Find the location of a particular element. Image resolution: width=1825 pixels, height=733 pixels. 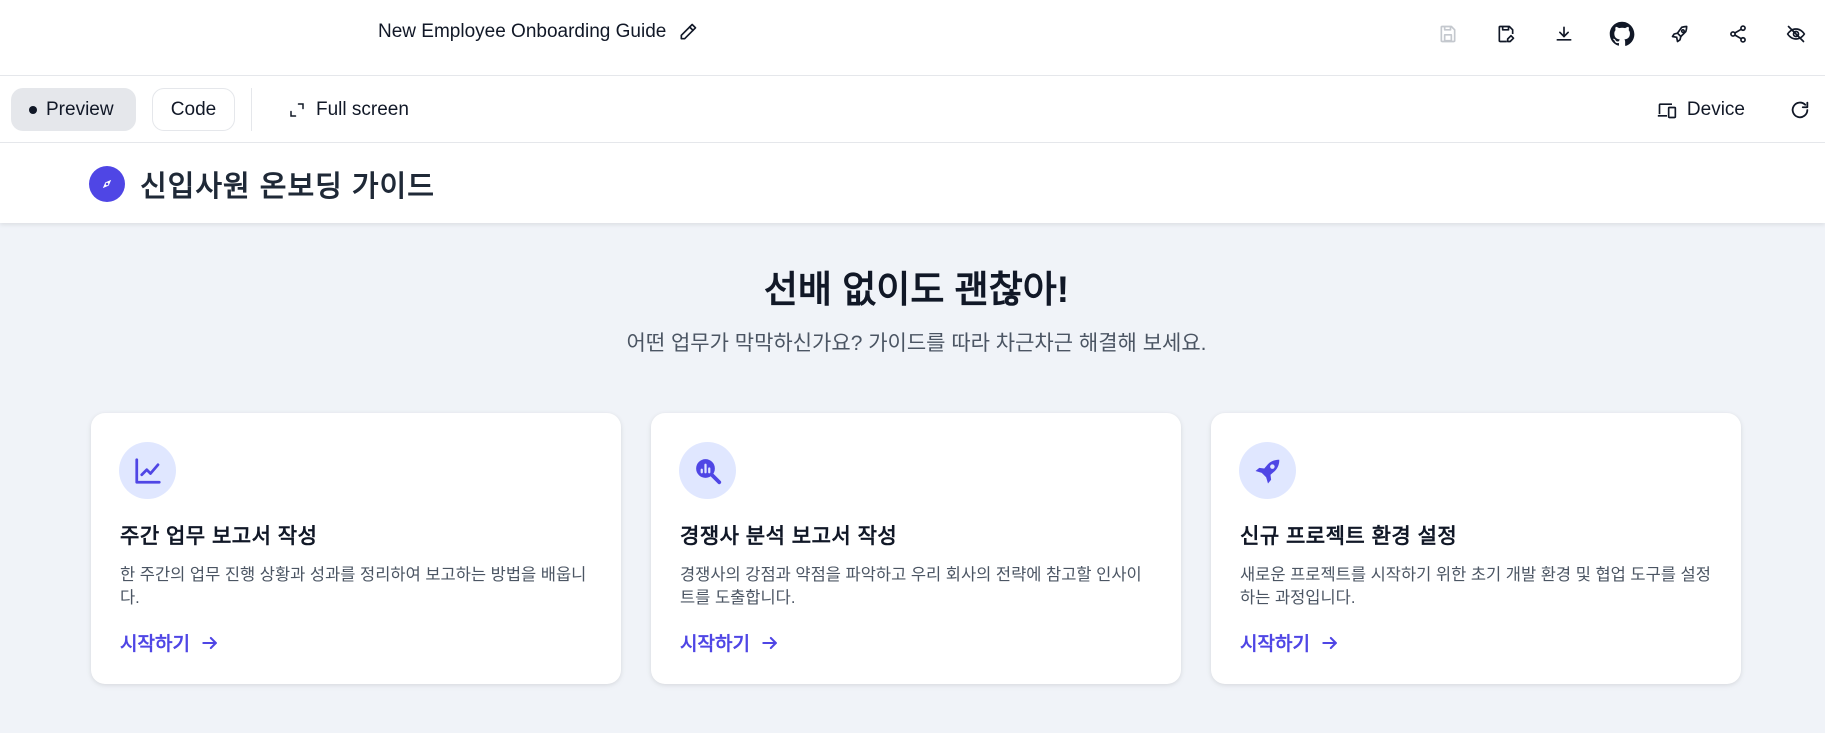

tab-preview-label: Preview is located at coordinates (80, 109).